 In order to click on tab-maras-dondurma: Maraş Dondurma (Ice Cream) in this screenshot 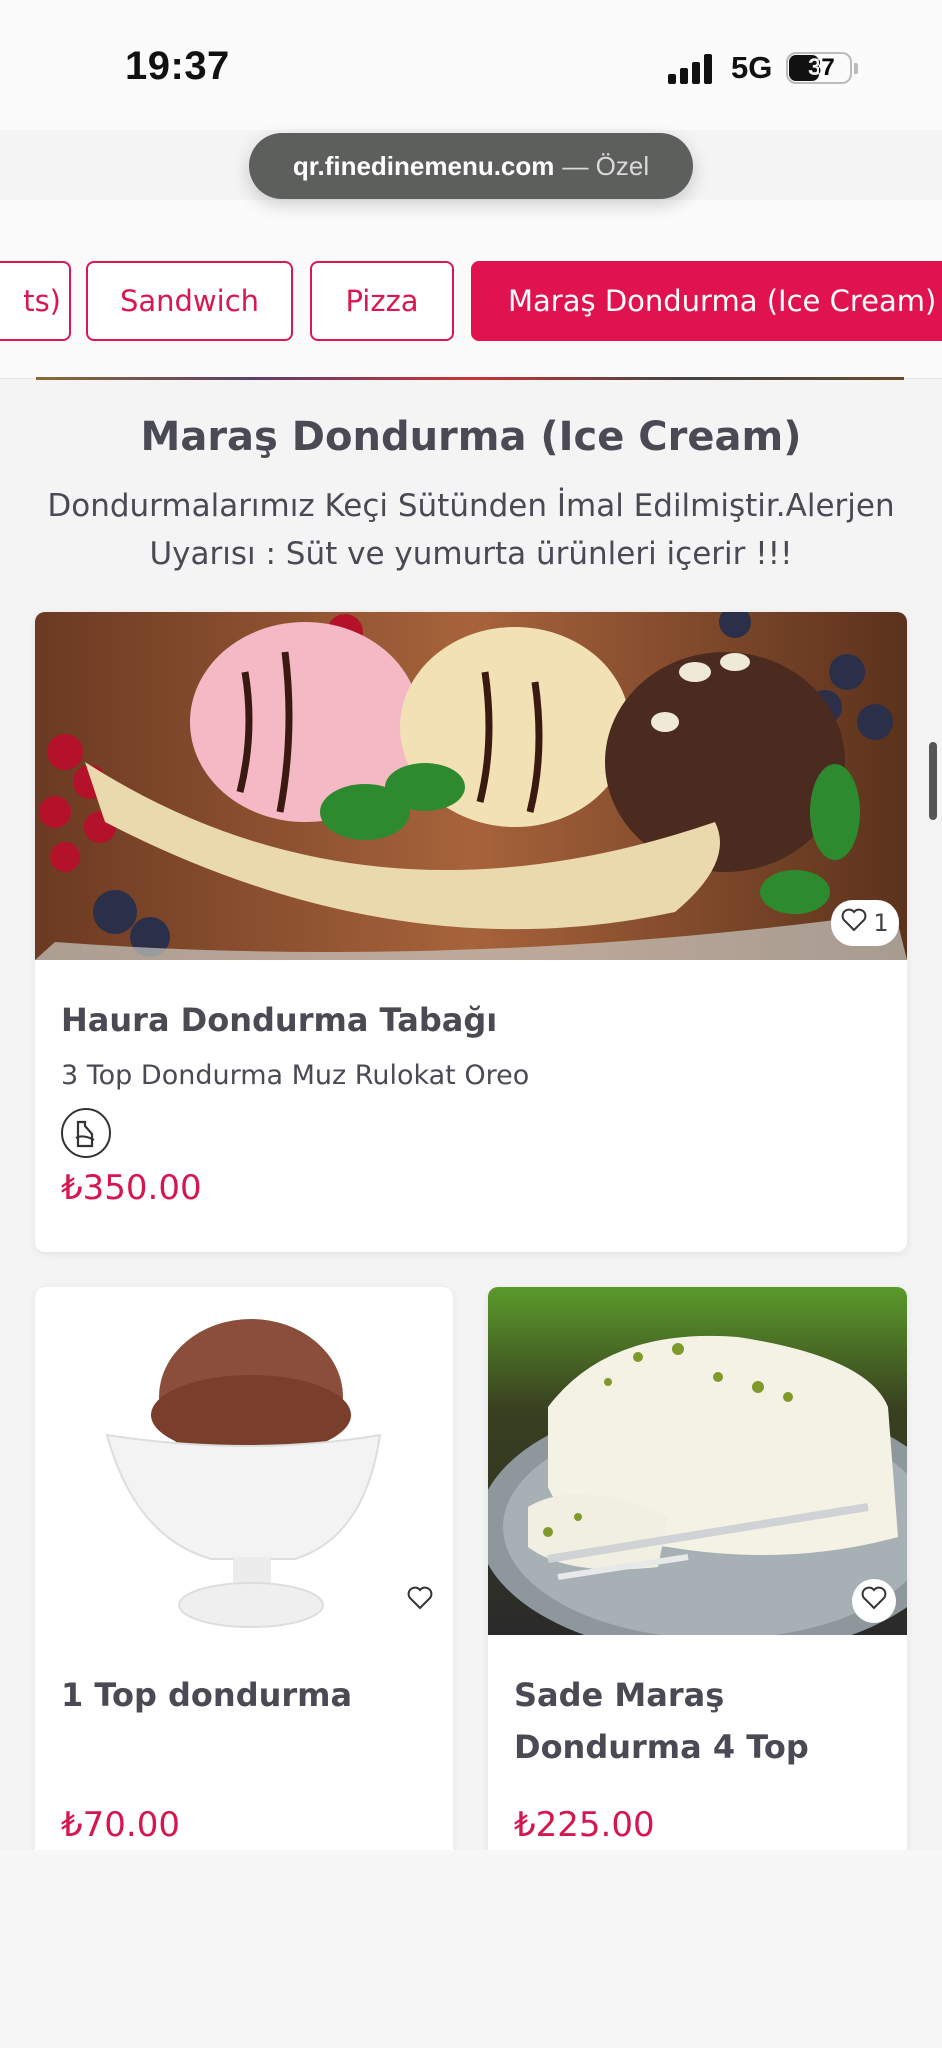, I will do `click(706, 301)`.